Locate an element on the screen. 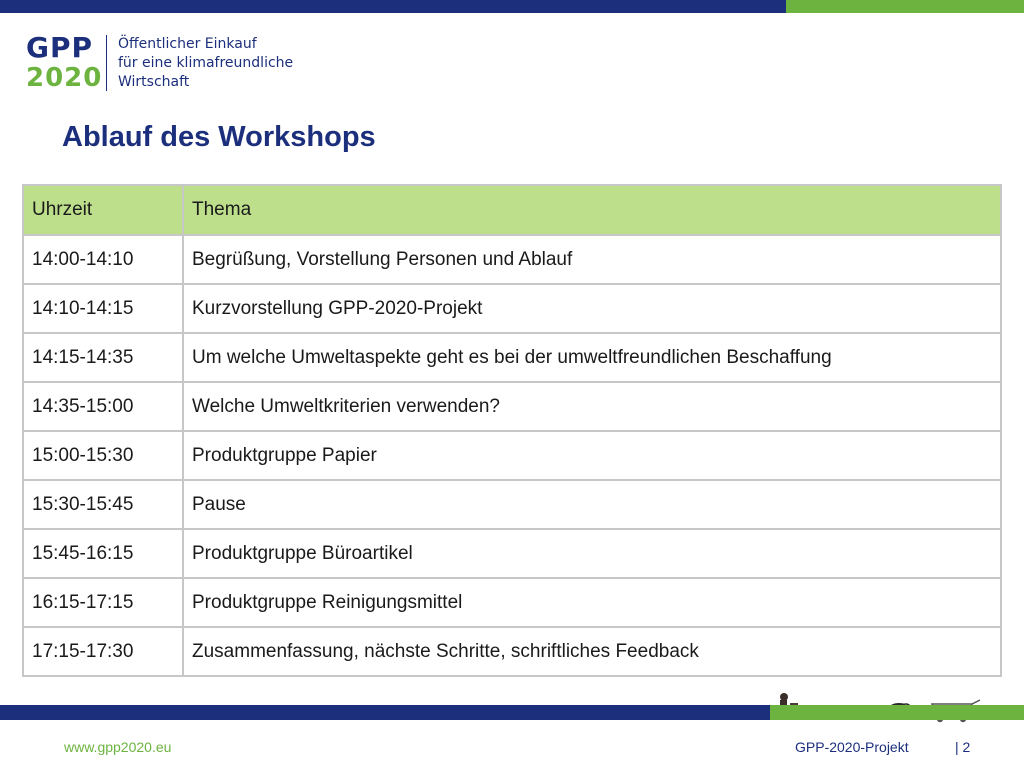 The height and width of the screenshot is (768, 1024). slide-title: Ablauf des Workshops is located at coordinates (219, 137).